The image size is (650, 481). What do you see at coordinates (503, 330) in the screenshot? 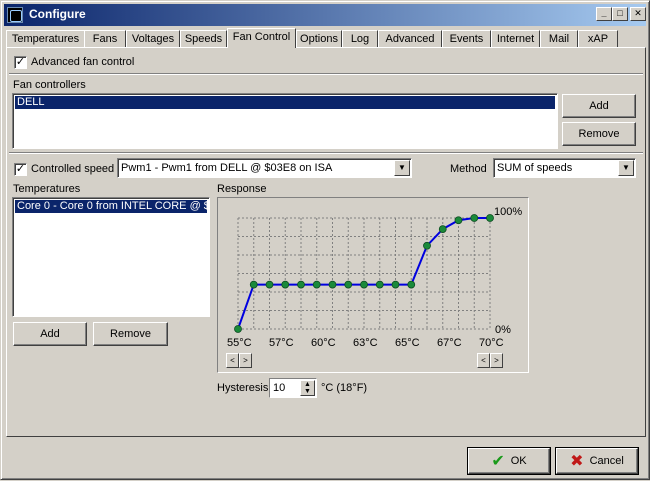
I see `y-min-label: 0%` at bounding box center [503, 330].